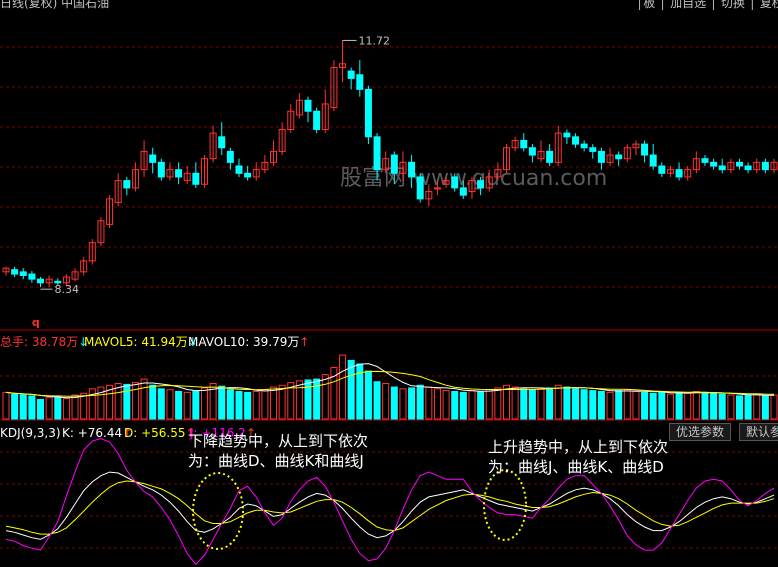  What do you see at coordinates (576, 467) in the screenshot?
I see `annotation-uptrend-line2: 为：曲线J、曲线K、曲线D` at bounding box center [576, 467].